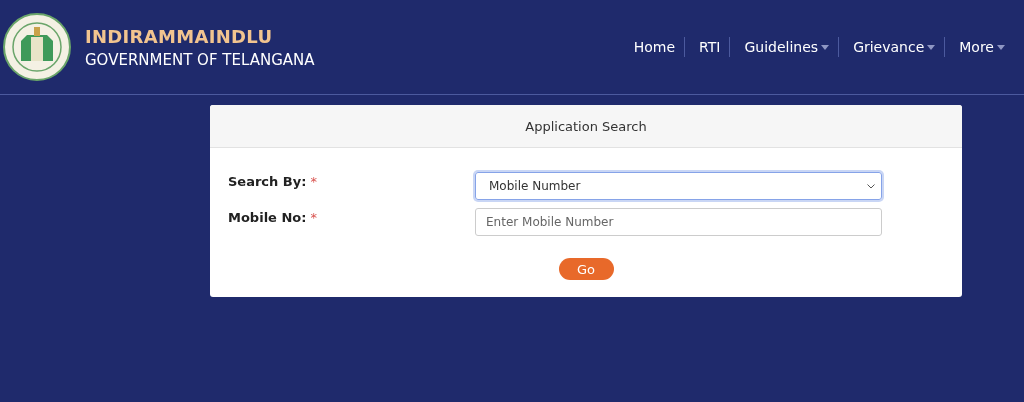 This screenshot has height=402, width=1024. Describe the element at coordinates (891, 47) in the screenshot. I see `nav-link: Grievance` at that location.